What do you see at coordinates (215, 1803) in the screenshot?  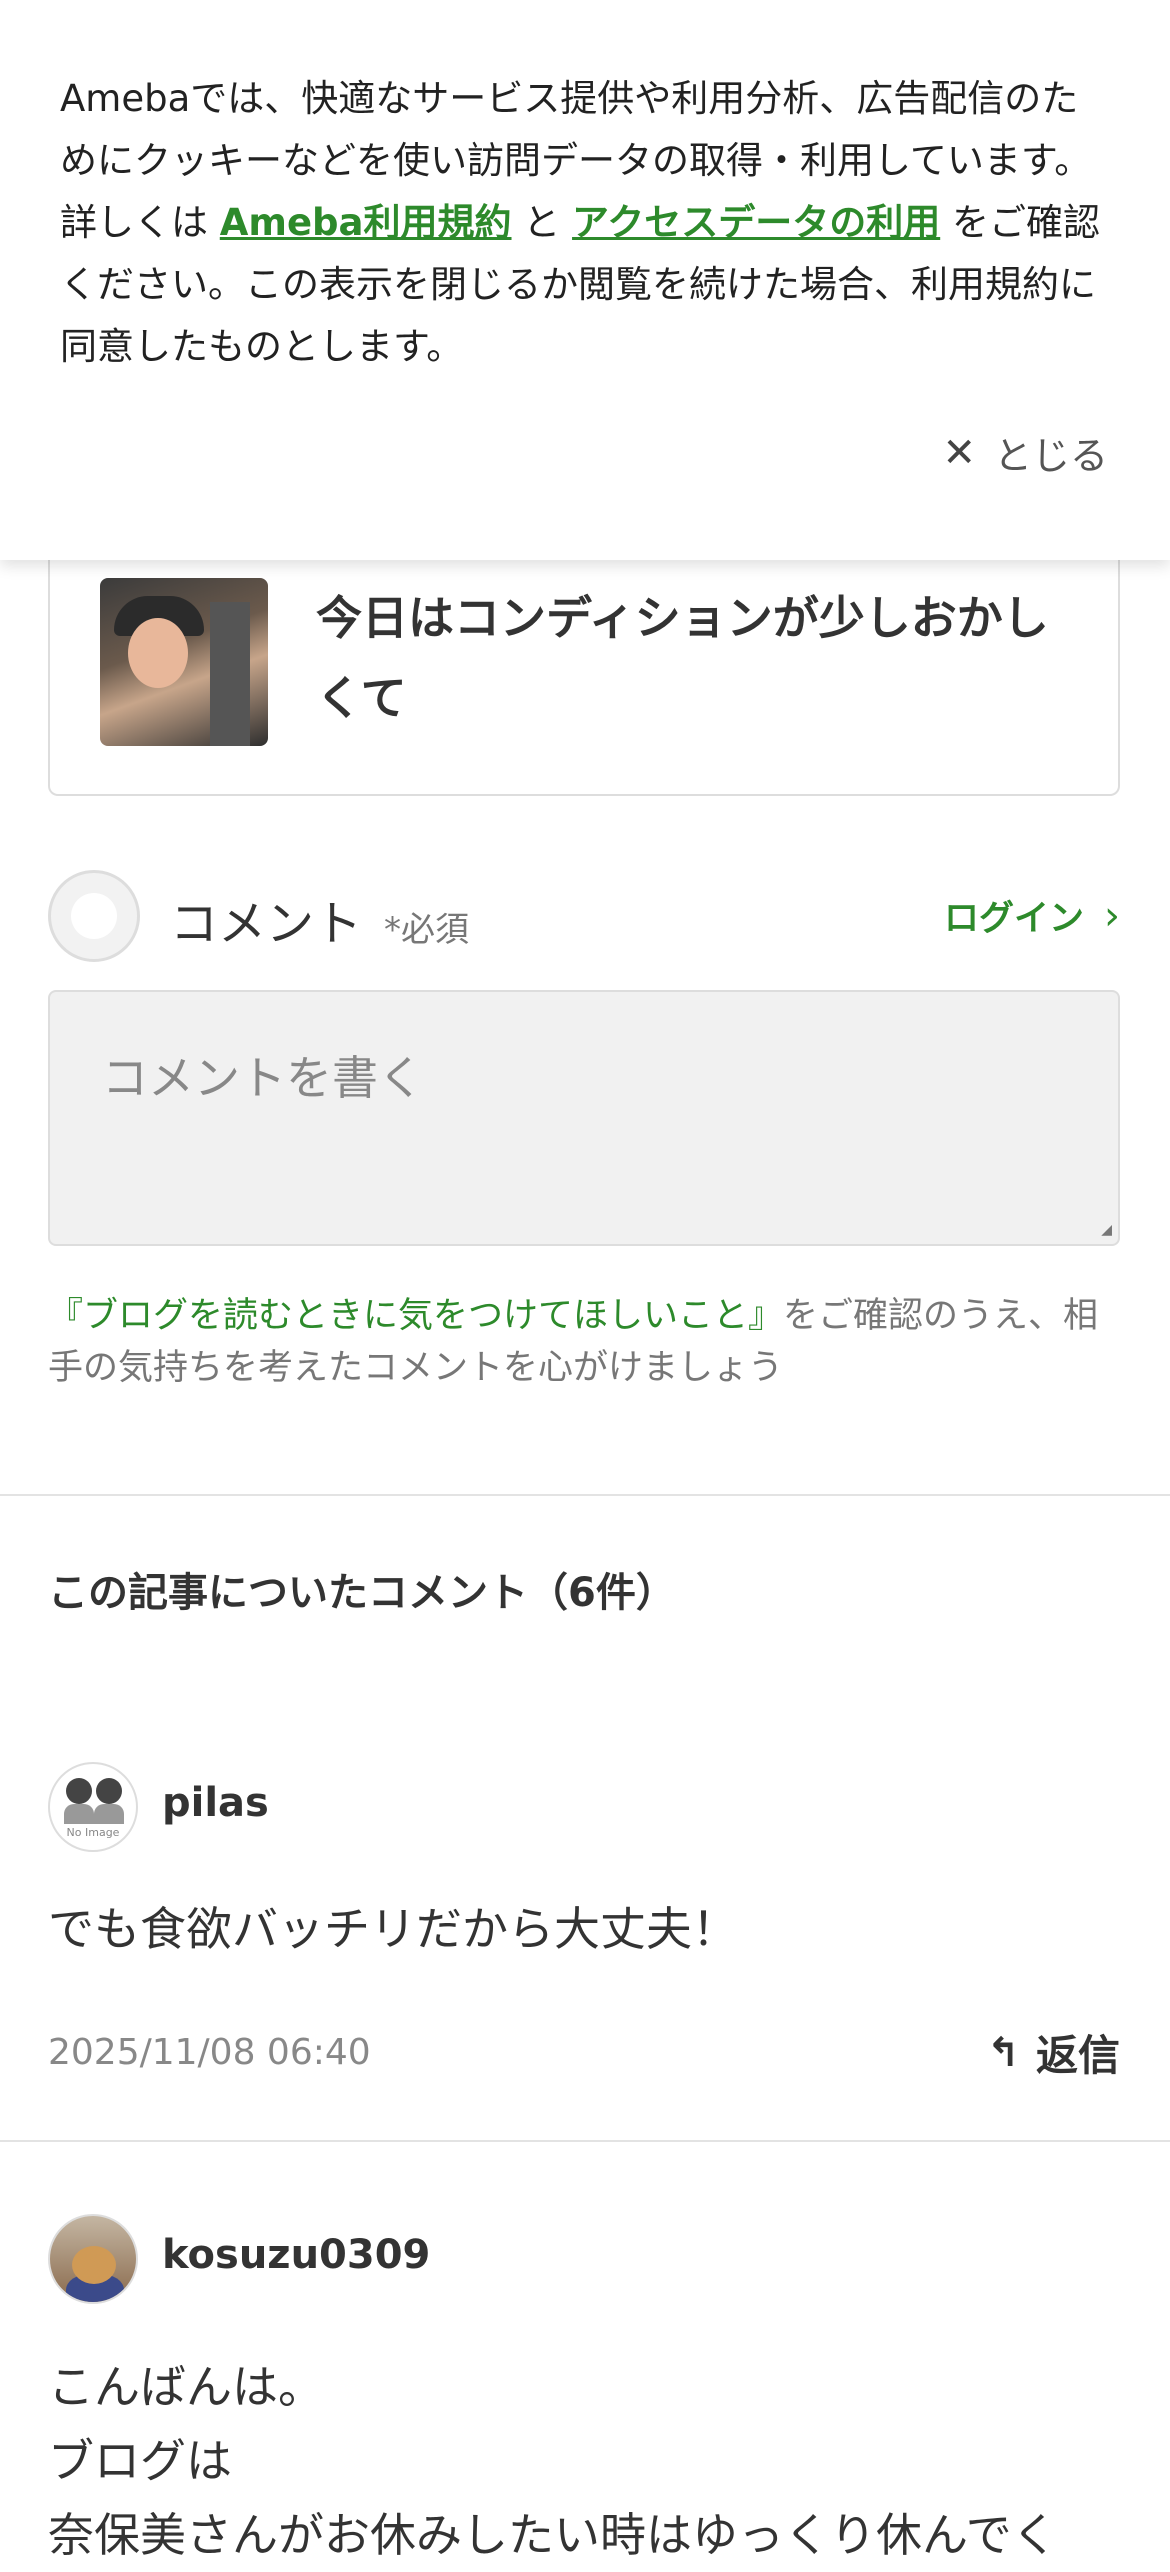 I see `comment-author: pilas` at bounding box center [215, 1803].